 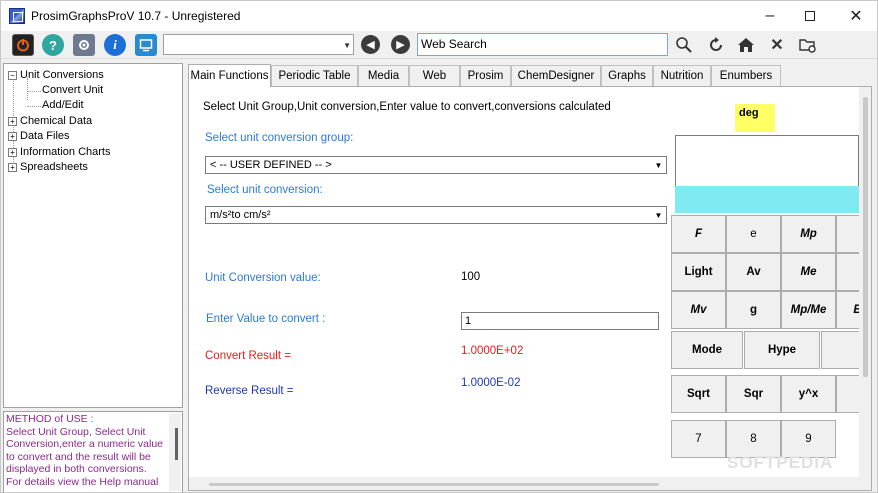 I want to click on app-icon, so click(x=17, y=16).